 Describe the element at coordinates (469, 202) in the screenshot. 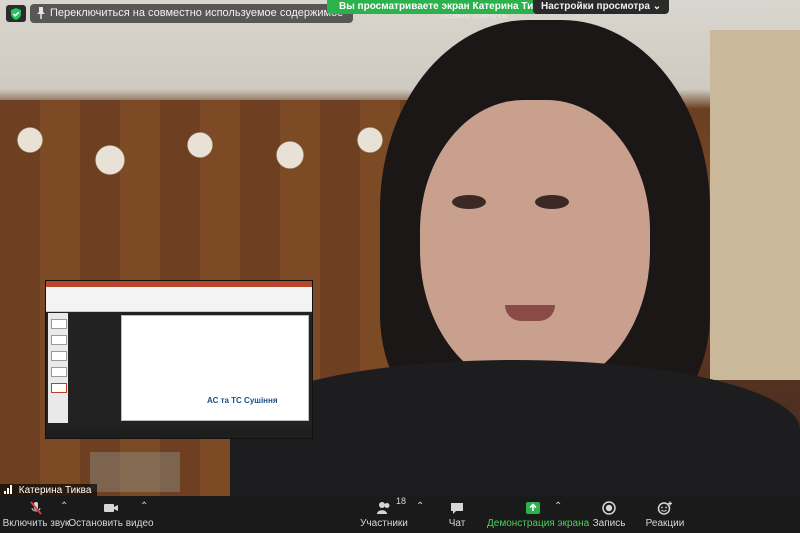

I see `participant-eye-left` at that location.